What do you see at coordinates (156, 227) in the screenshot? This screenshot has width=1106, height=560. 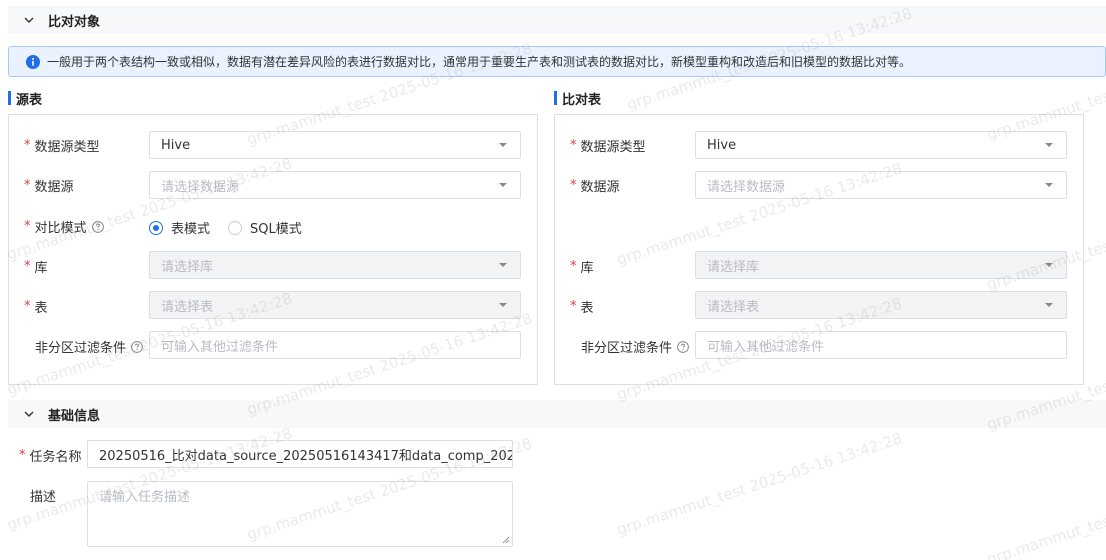 I see `radio-circle-checked` at bounding box center [156, 227].